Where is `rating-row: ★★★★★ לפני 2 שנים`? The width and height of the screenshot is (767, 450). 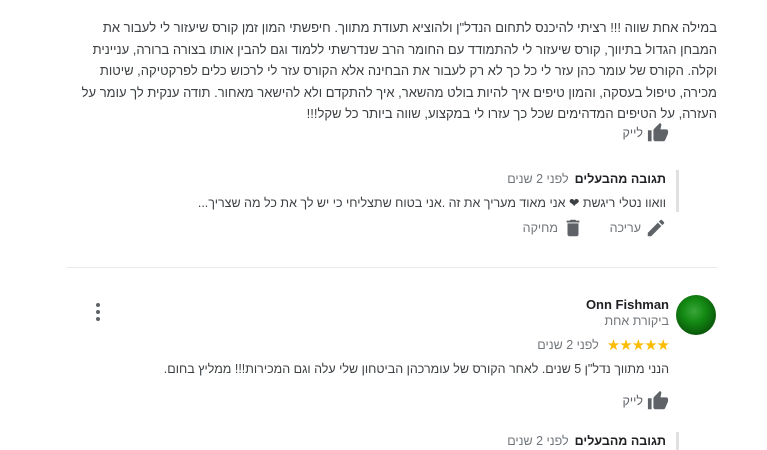
rating-row: ★★★★★ לפני 2 שנים is located at coordinates (603, 345).